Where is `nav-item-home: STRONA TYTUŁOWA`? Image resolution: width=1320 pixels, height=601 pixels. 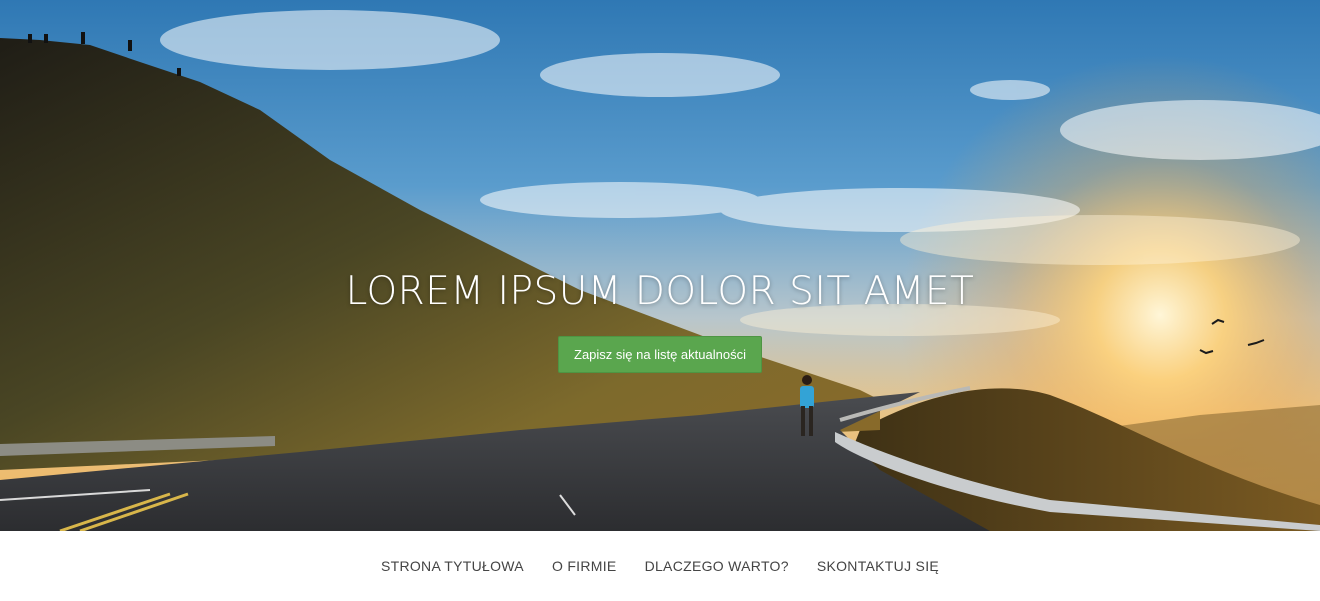 nav-item-home: STRONA TYTUŁOWA is located at coordinates (452, 566).